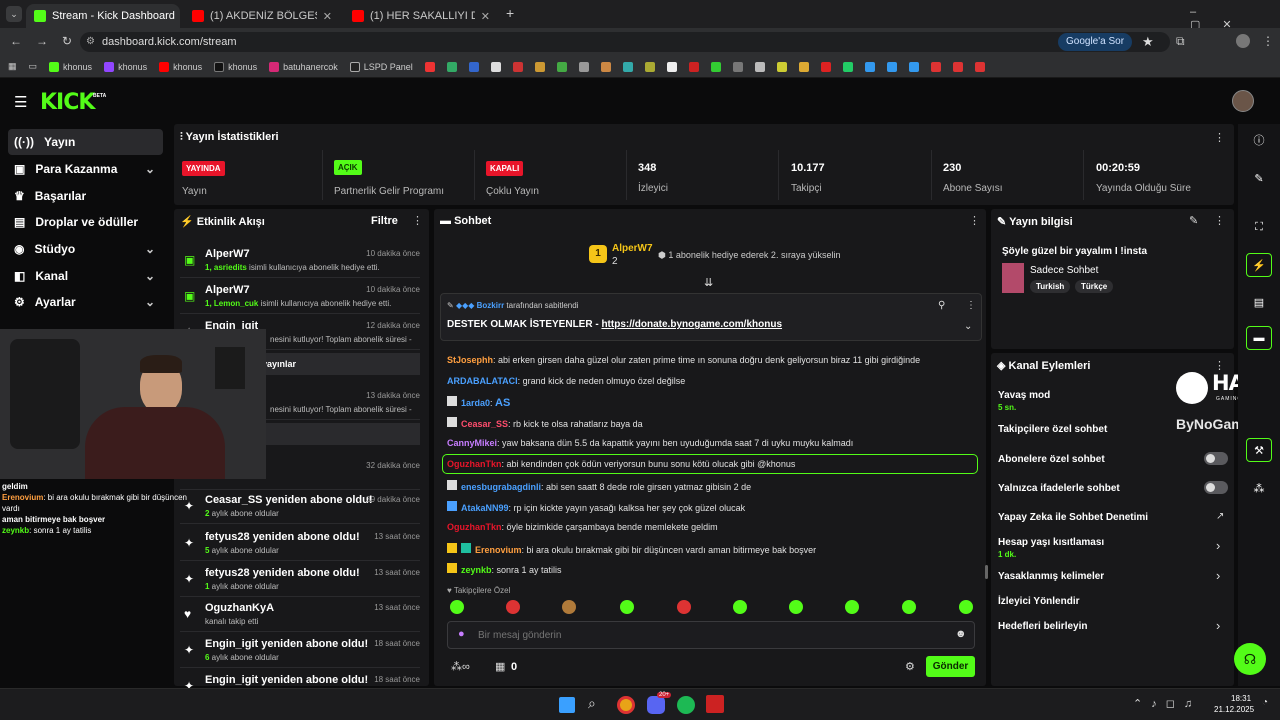 The width and height of the screenshot is (1280, 720). I want to click on folder-icon: ▭, so click(33, 66).